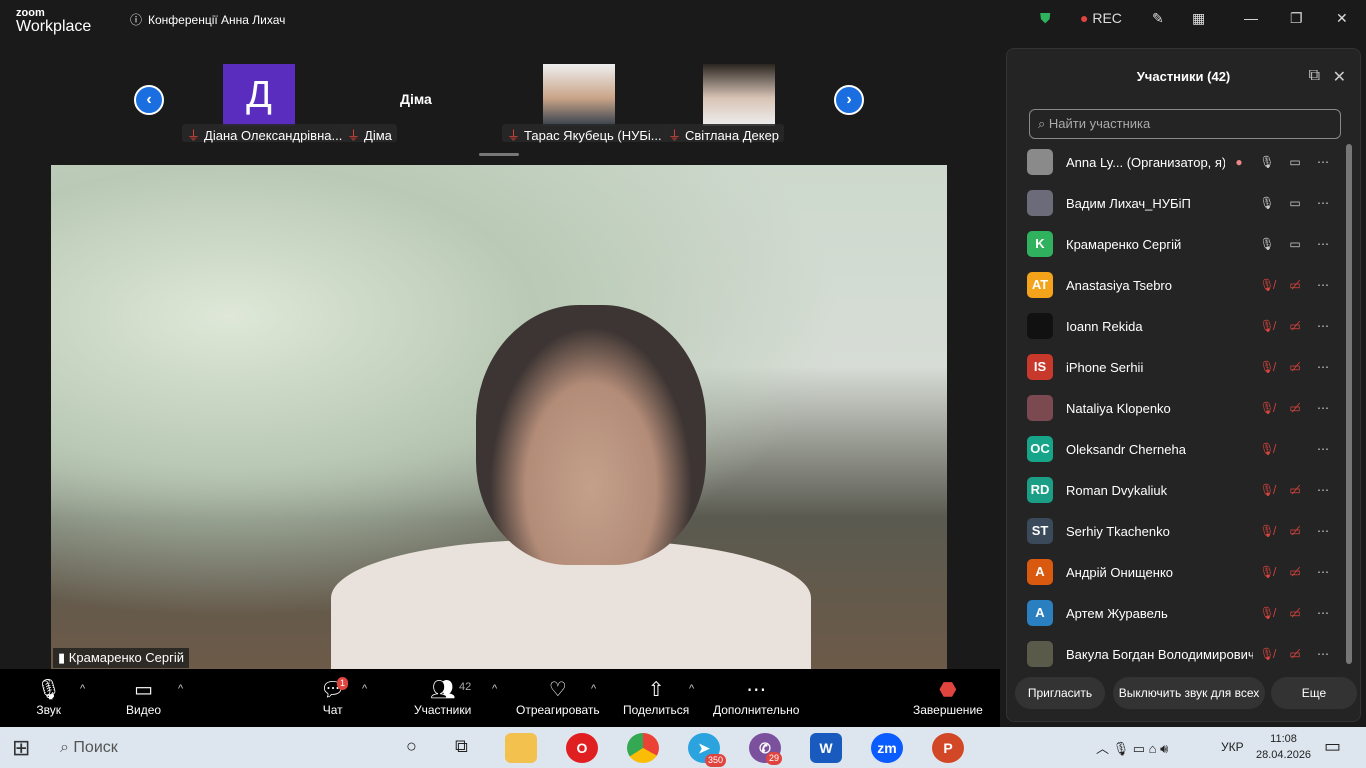 The width and height of the screenshot is (1366, 768). I want to click on audio-options-caret: ^, so click(82, 689).